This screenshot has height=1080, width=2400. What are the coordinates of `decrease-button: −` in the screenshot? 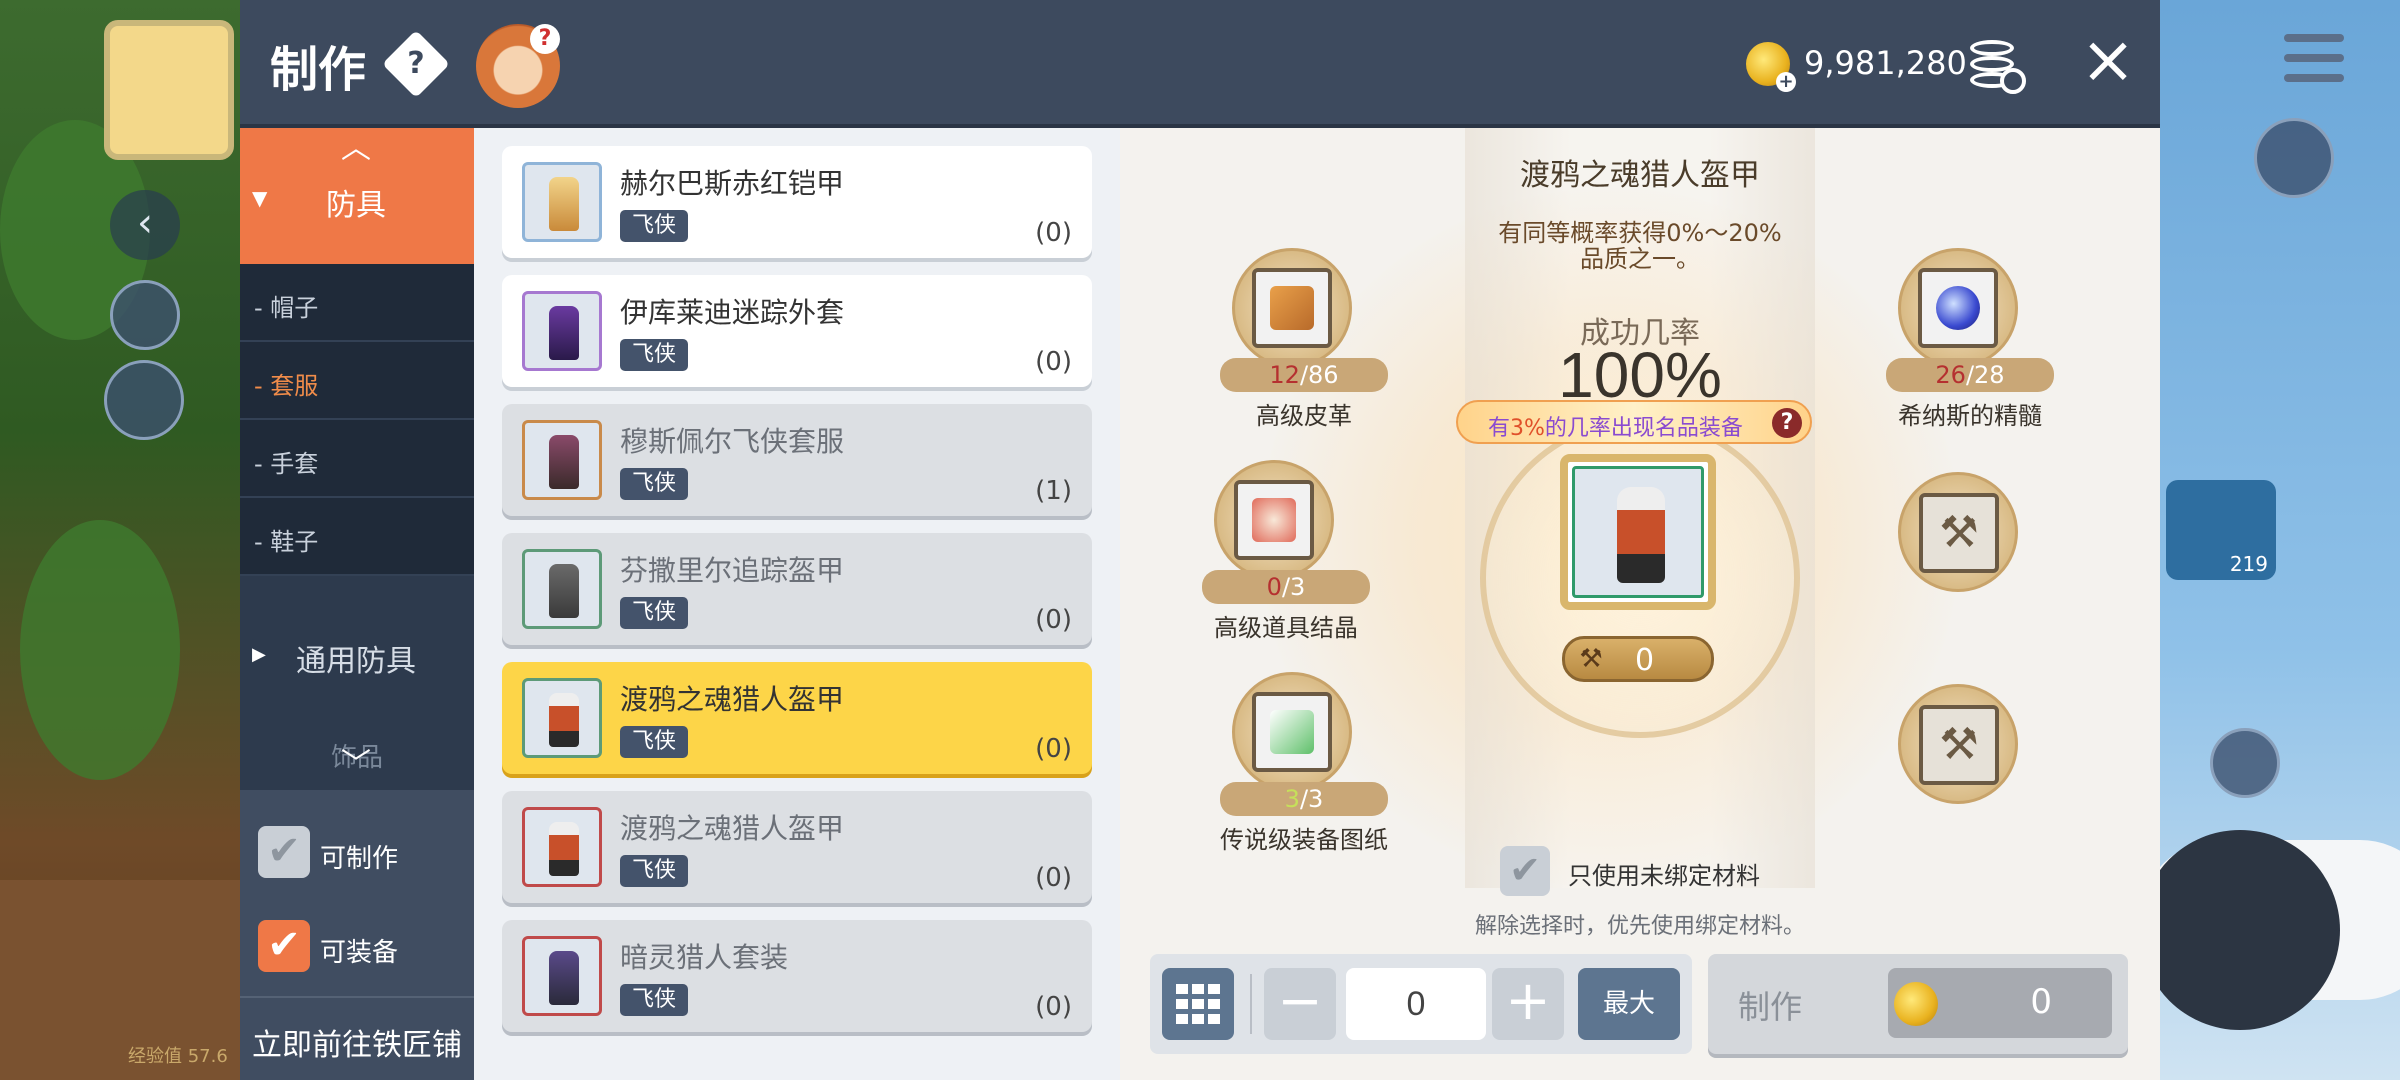 It's located at (1300, 1004).